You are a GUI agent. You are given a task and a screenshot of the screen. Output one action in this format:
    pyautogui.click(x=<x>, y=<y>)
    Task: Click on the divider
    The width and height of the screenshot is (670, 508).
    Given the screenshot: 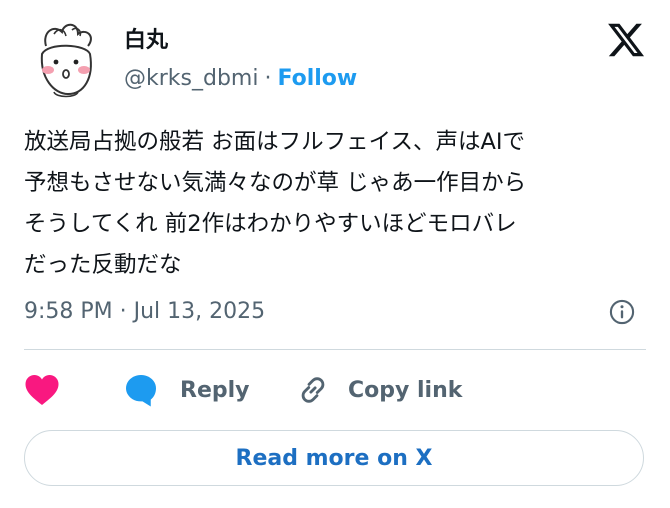 What is the action you would take?
    pyautogui.click(x=335, y=349)
    